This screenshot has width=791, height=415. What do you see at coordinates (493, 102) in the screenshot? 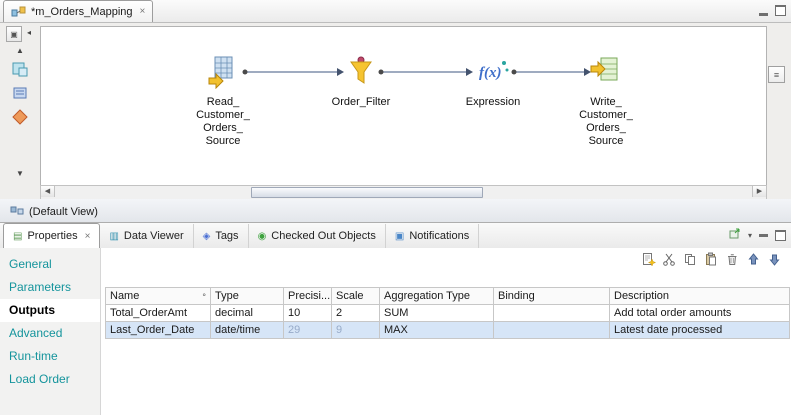
I see `node-label: Expression` at bounding box center [493, 102].